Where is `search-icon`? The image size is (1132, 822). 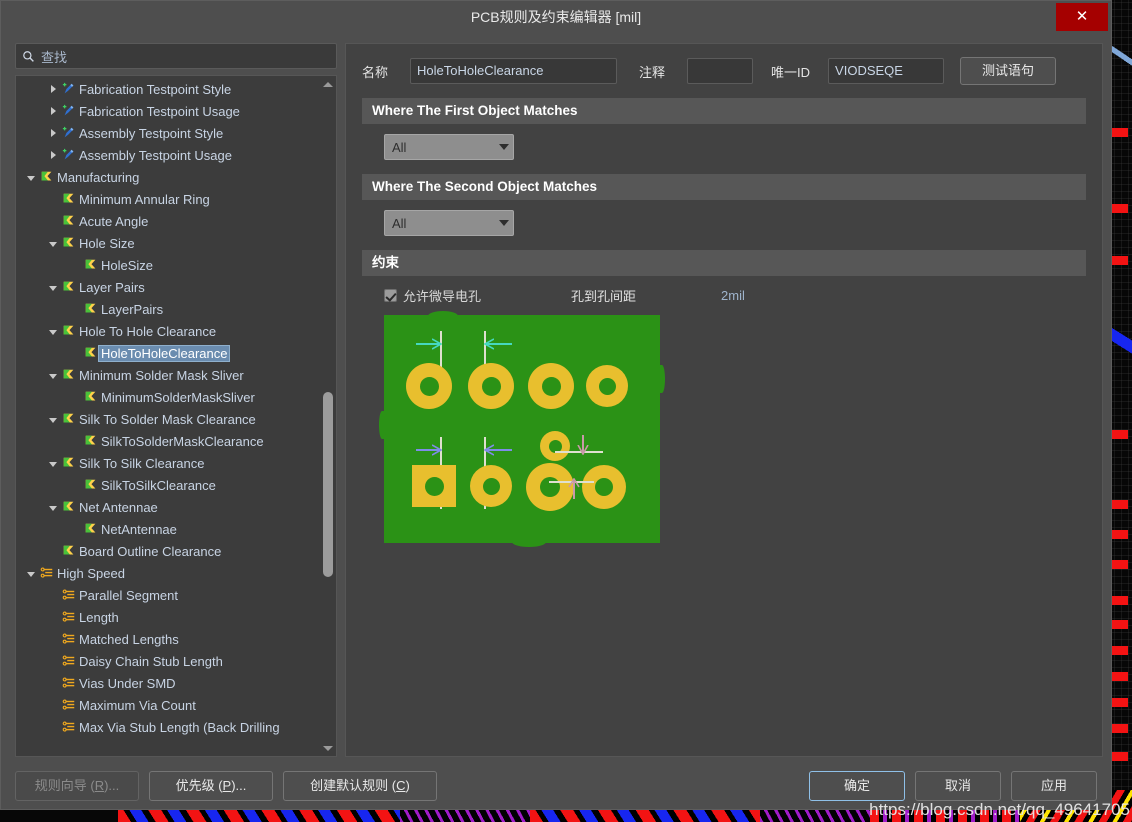
search-icon is located at coordinates (28, 56).